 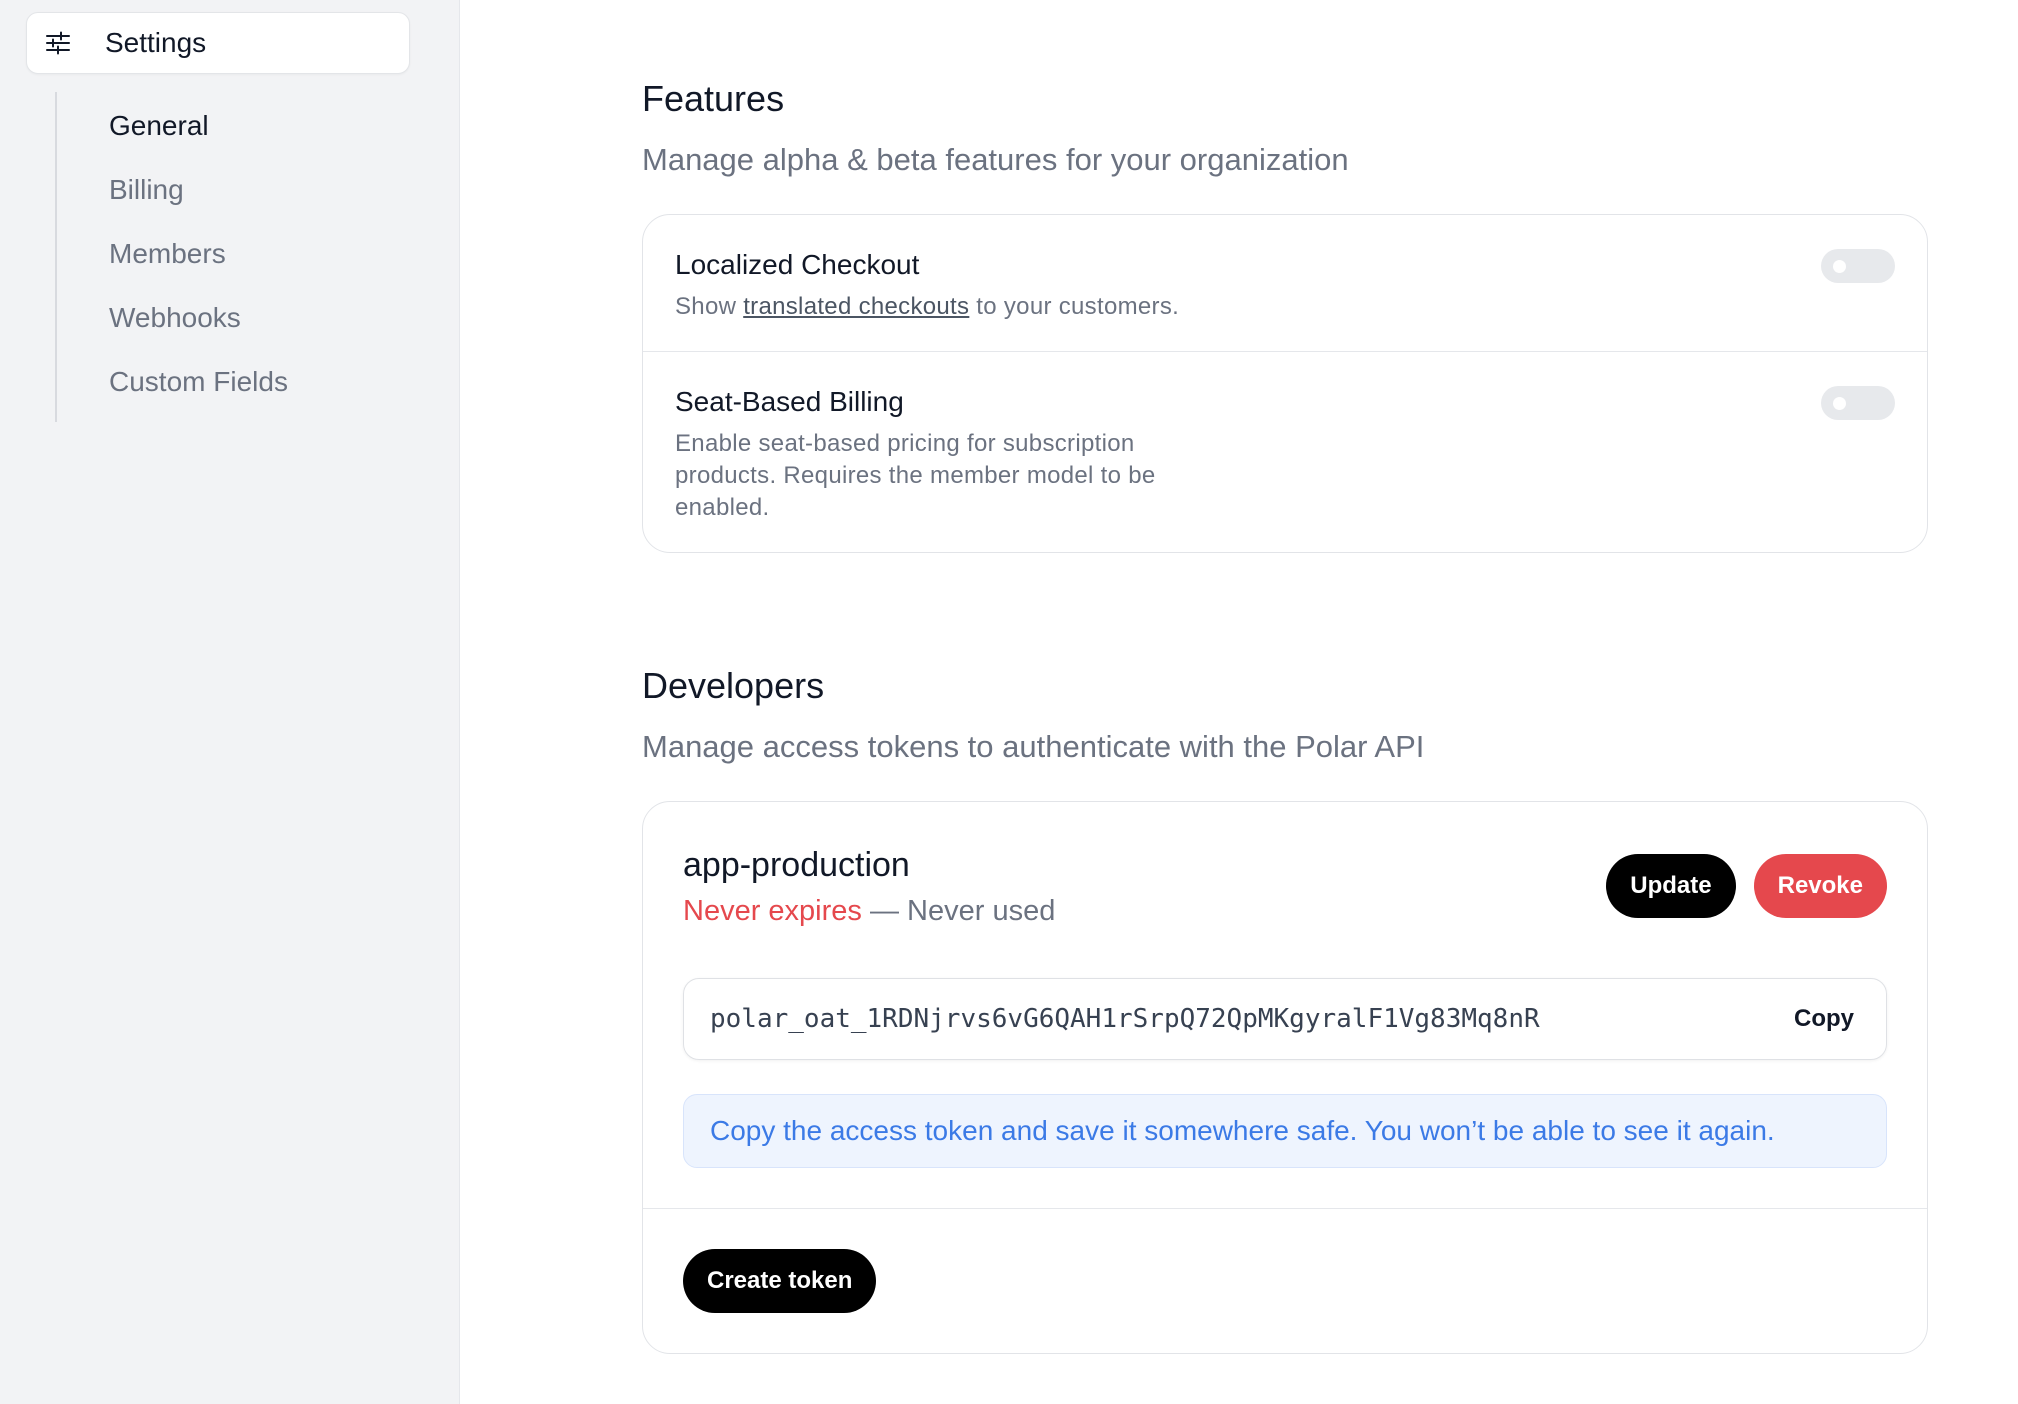 I want to click on sidebar-item-general: General, so click(x=272, y=126).